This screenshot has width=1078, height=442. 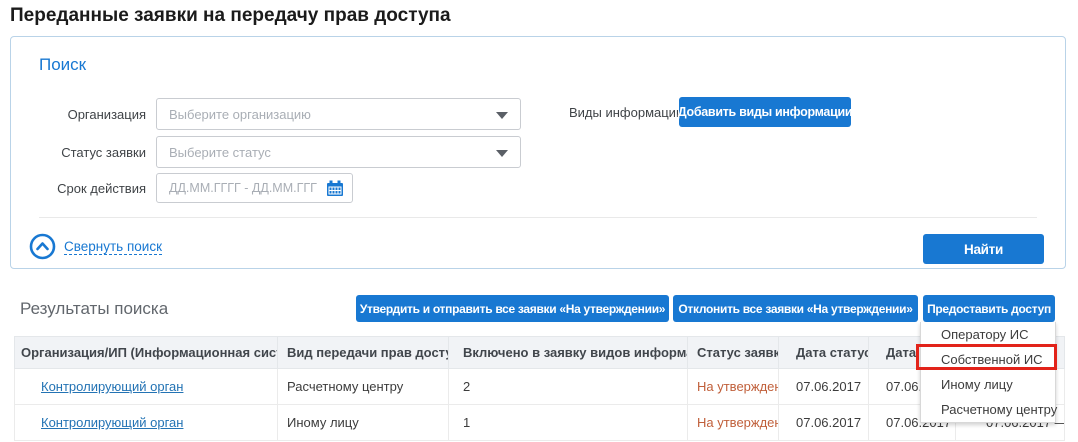 I want to click on organization-placeholder: Выберите организацию, so click(x=240, y=114).